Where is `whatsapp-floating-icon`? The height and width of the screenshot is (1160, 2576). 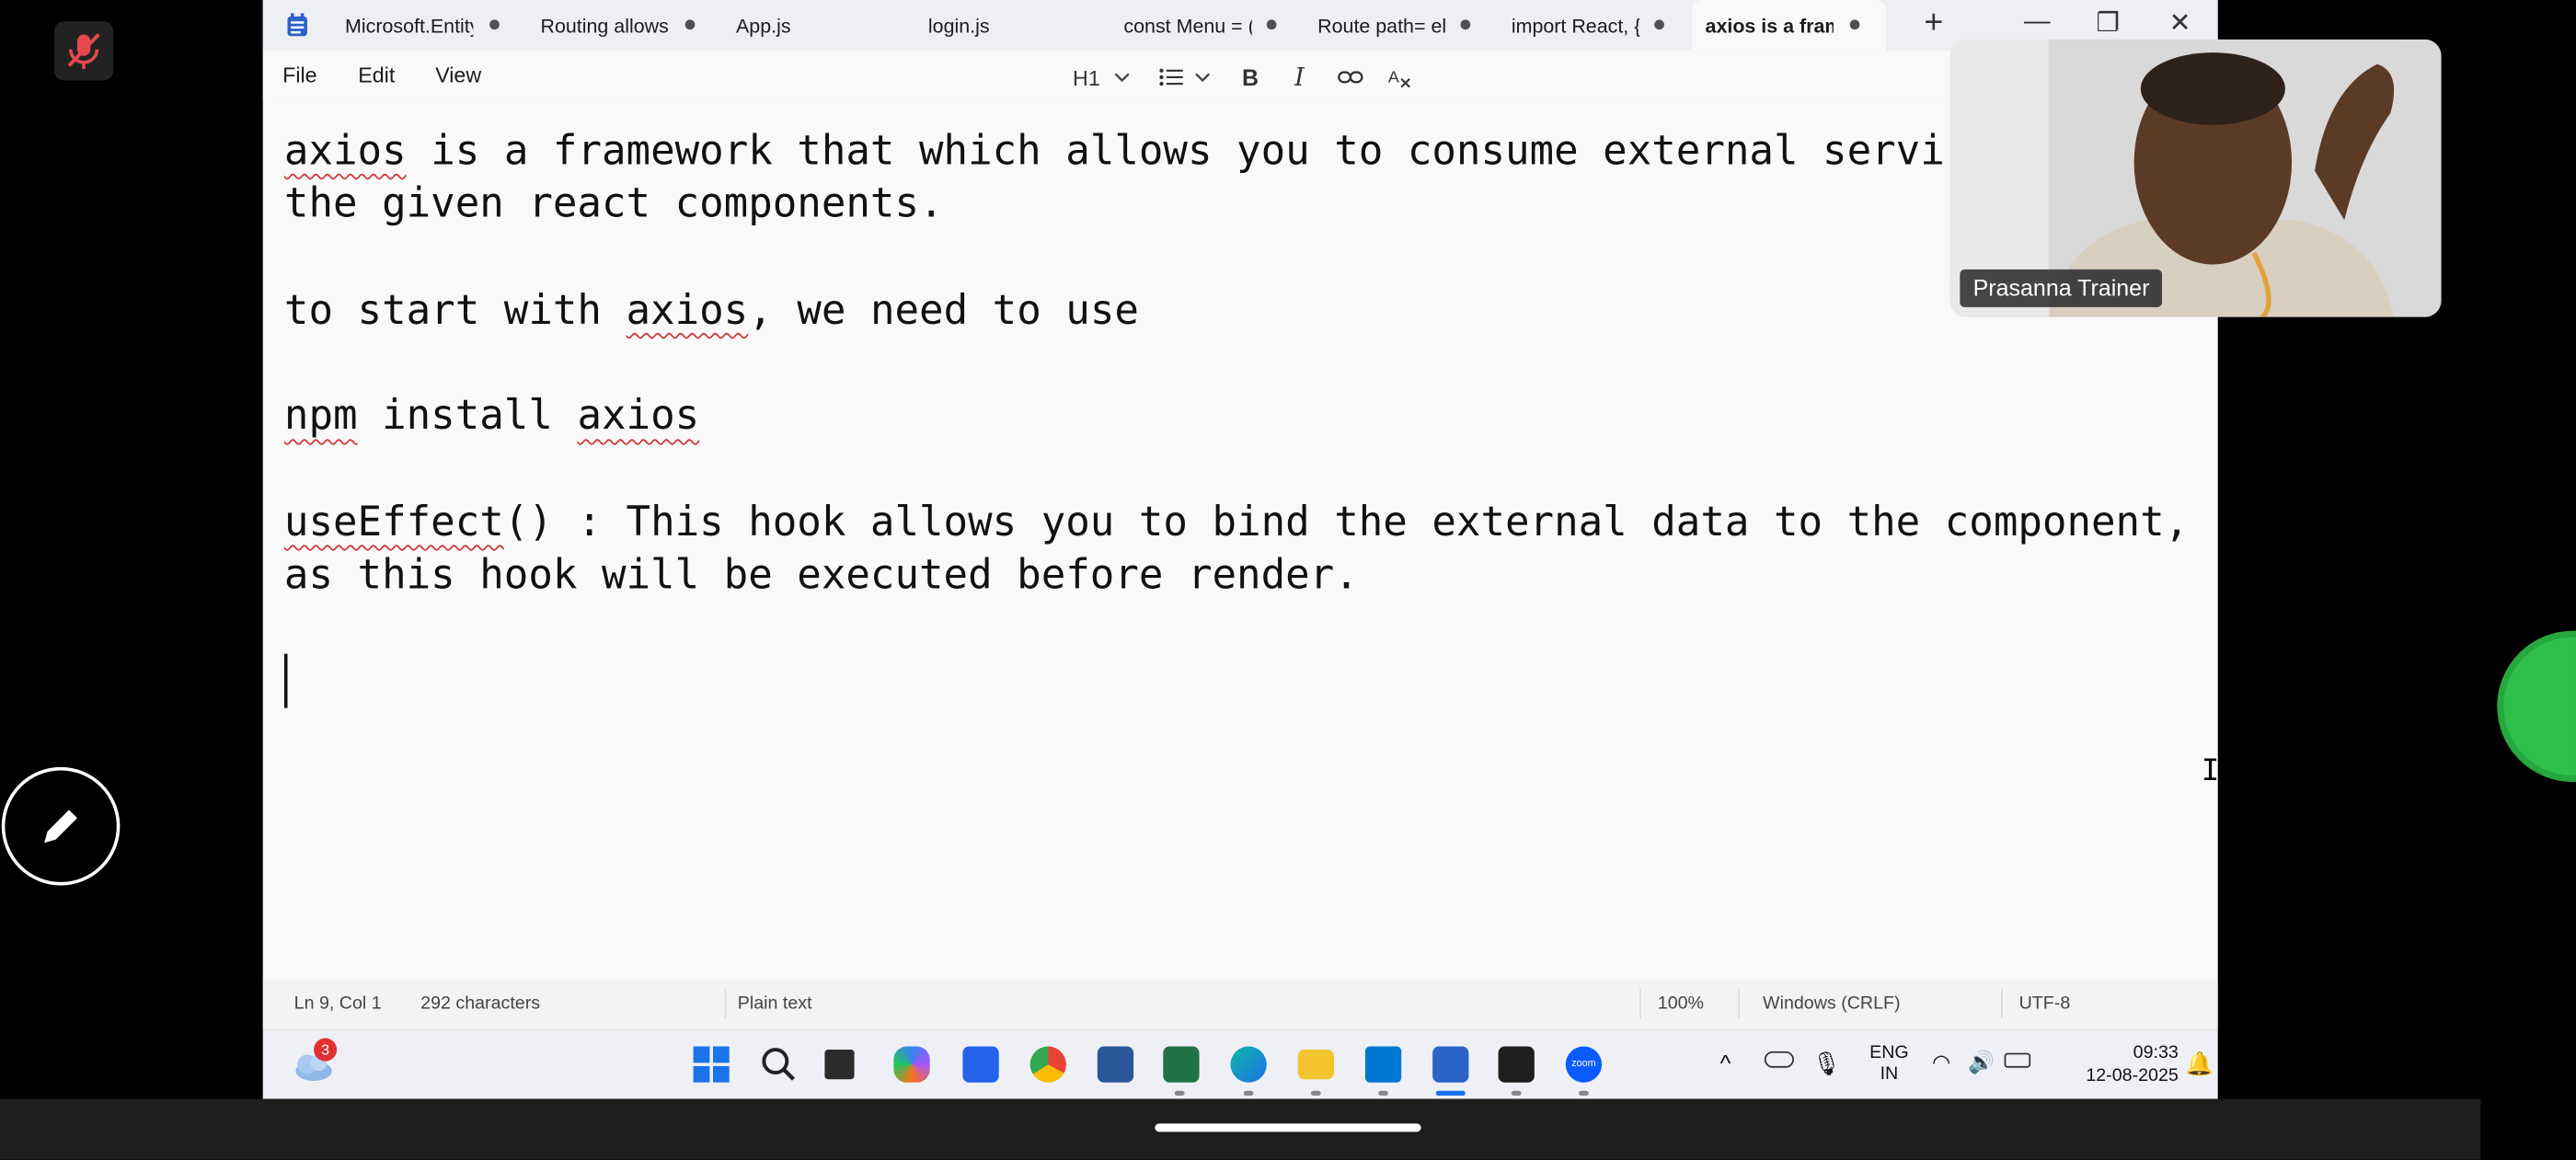 whatsapp-floating-icon is located at coordinates (2536, 706).